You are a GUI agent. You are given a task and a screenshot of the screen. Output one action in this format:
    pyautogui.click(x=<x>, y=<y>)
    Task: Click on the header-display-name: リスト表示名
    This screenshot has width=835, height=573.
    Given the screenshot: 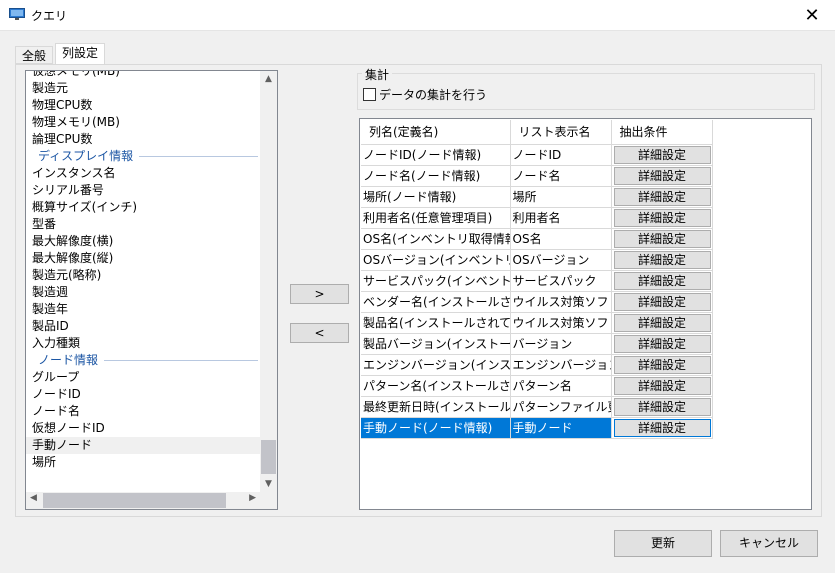 What is the action you would take?
    pyautogui.click(x=561, y=132)
    